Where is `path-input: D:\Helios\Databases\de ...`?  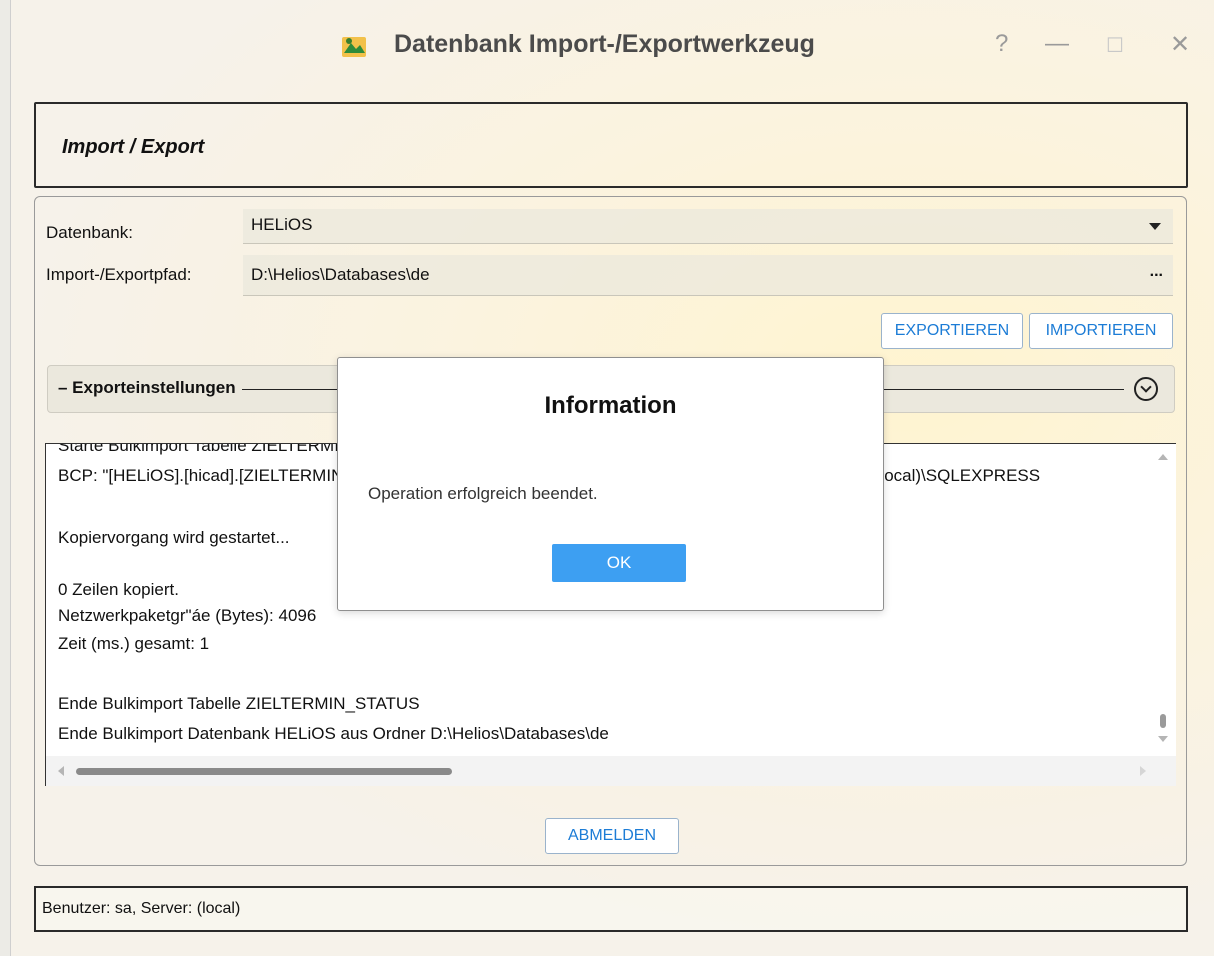
path-input: D:\Helios\Databases\de ... is located at coordinates (708, 275).